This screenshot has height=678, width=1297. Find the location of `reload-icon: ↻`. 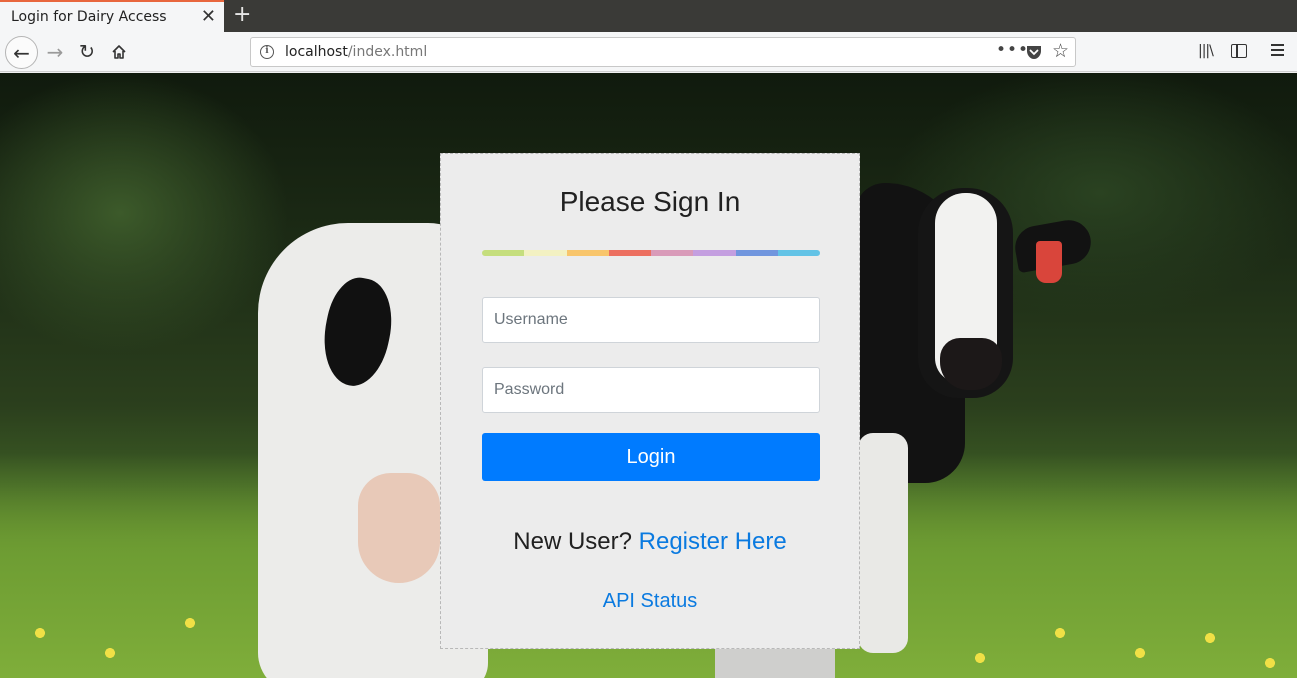

reload-icon: ↻ is located at coordinates (87, 52).